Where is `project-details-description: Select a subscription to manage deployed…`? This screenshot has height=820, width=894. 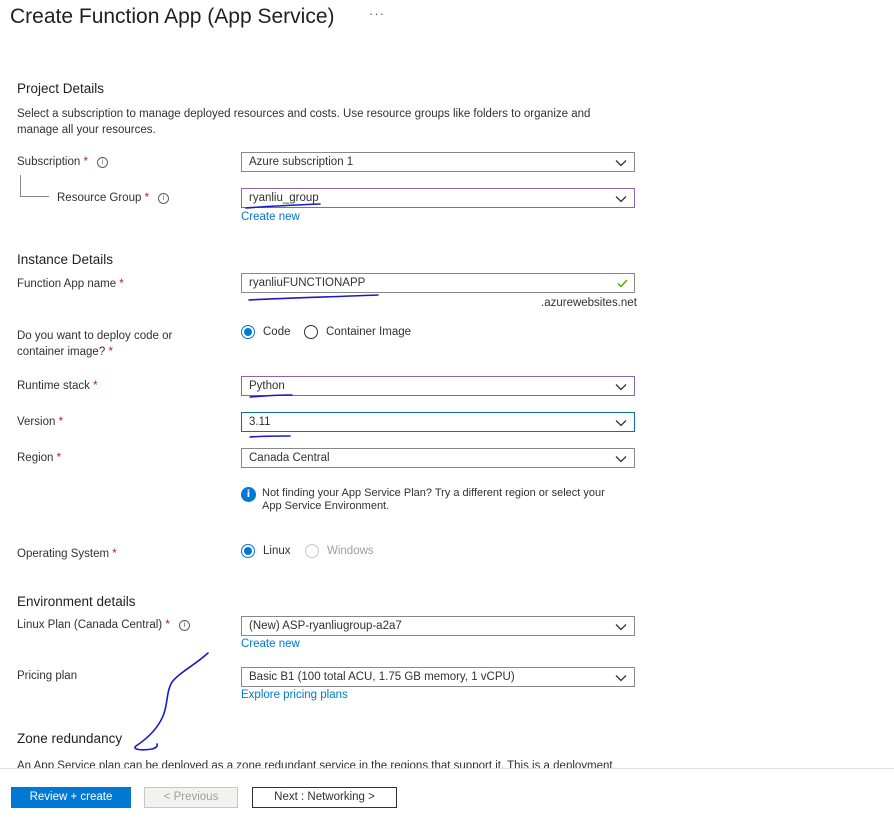 project-details-description: Select a subscription to manage deployed… is located at coordinates (304, 122).